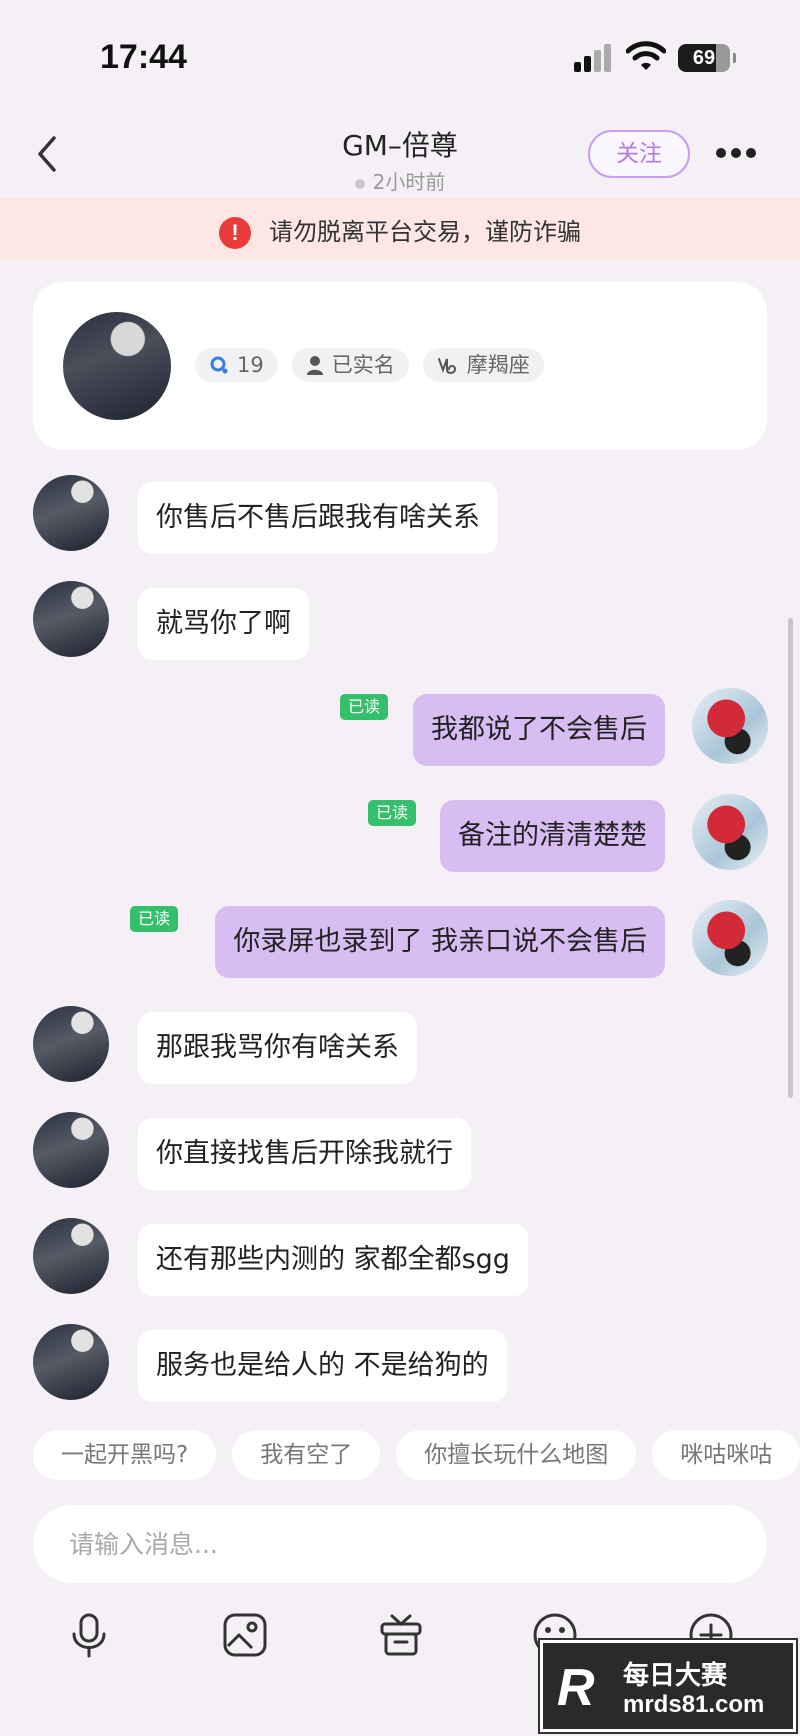 The width and height of the screenshot is (800, 1736). What do you see at coordinates (646, 55) in the screenshot?
I see `wifi-icon` at bounding box center [646, 55].